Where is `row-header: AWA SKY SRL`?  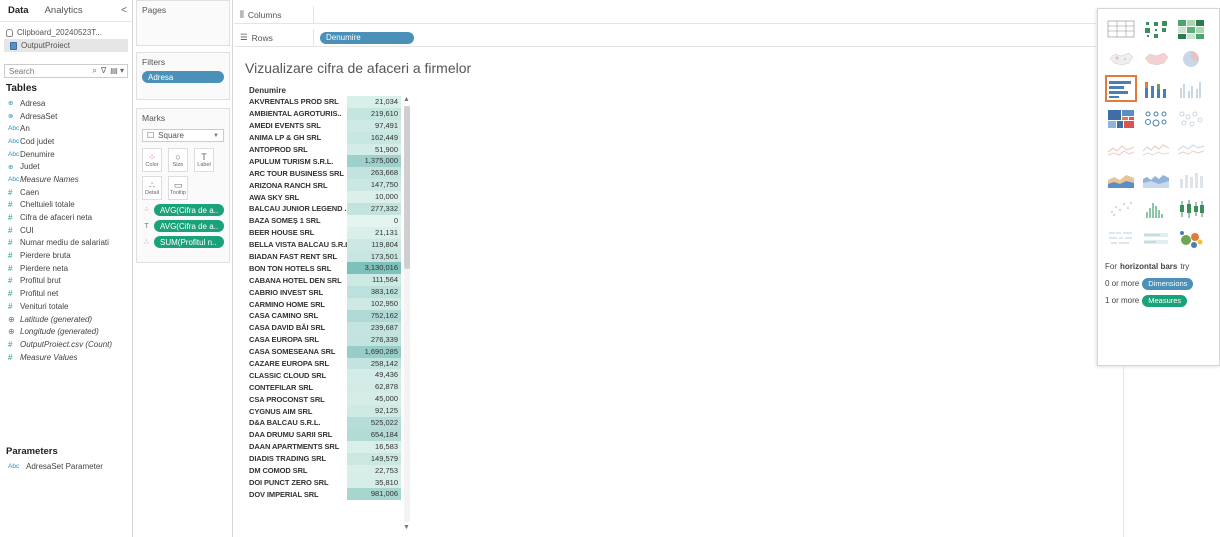 row-header: AWA SKY SRL is located at coordinates (296, 197).